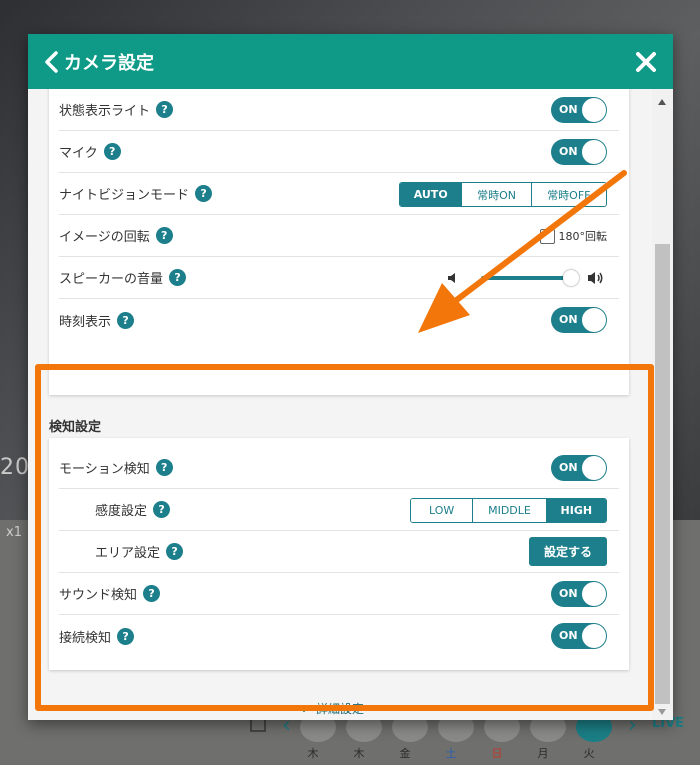 The width and height of the screenshot is (700, 765). I want to click on label-text: スピーカーの音量, so click(111, 279).